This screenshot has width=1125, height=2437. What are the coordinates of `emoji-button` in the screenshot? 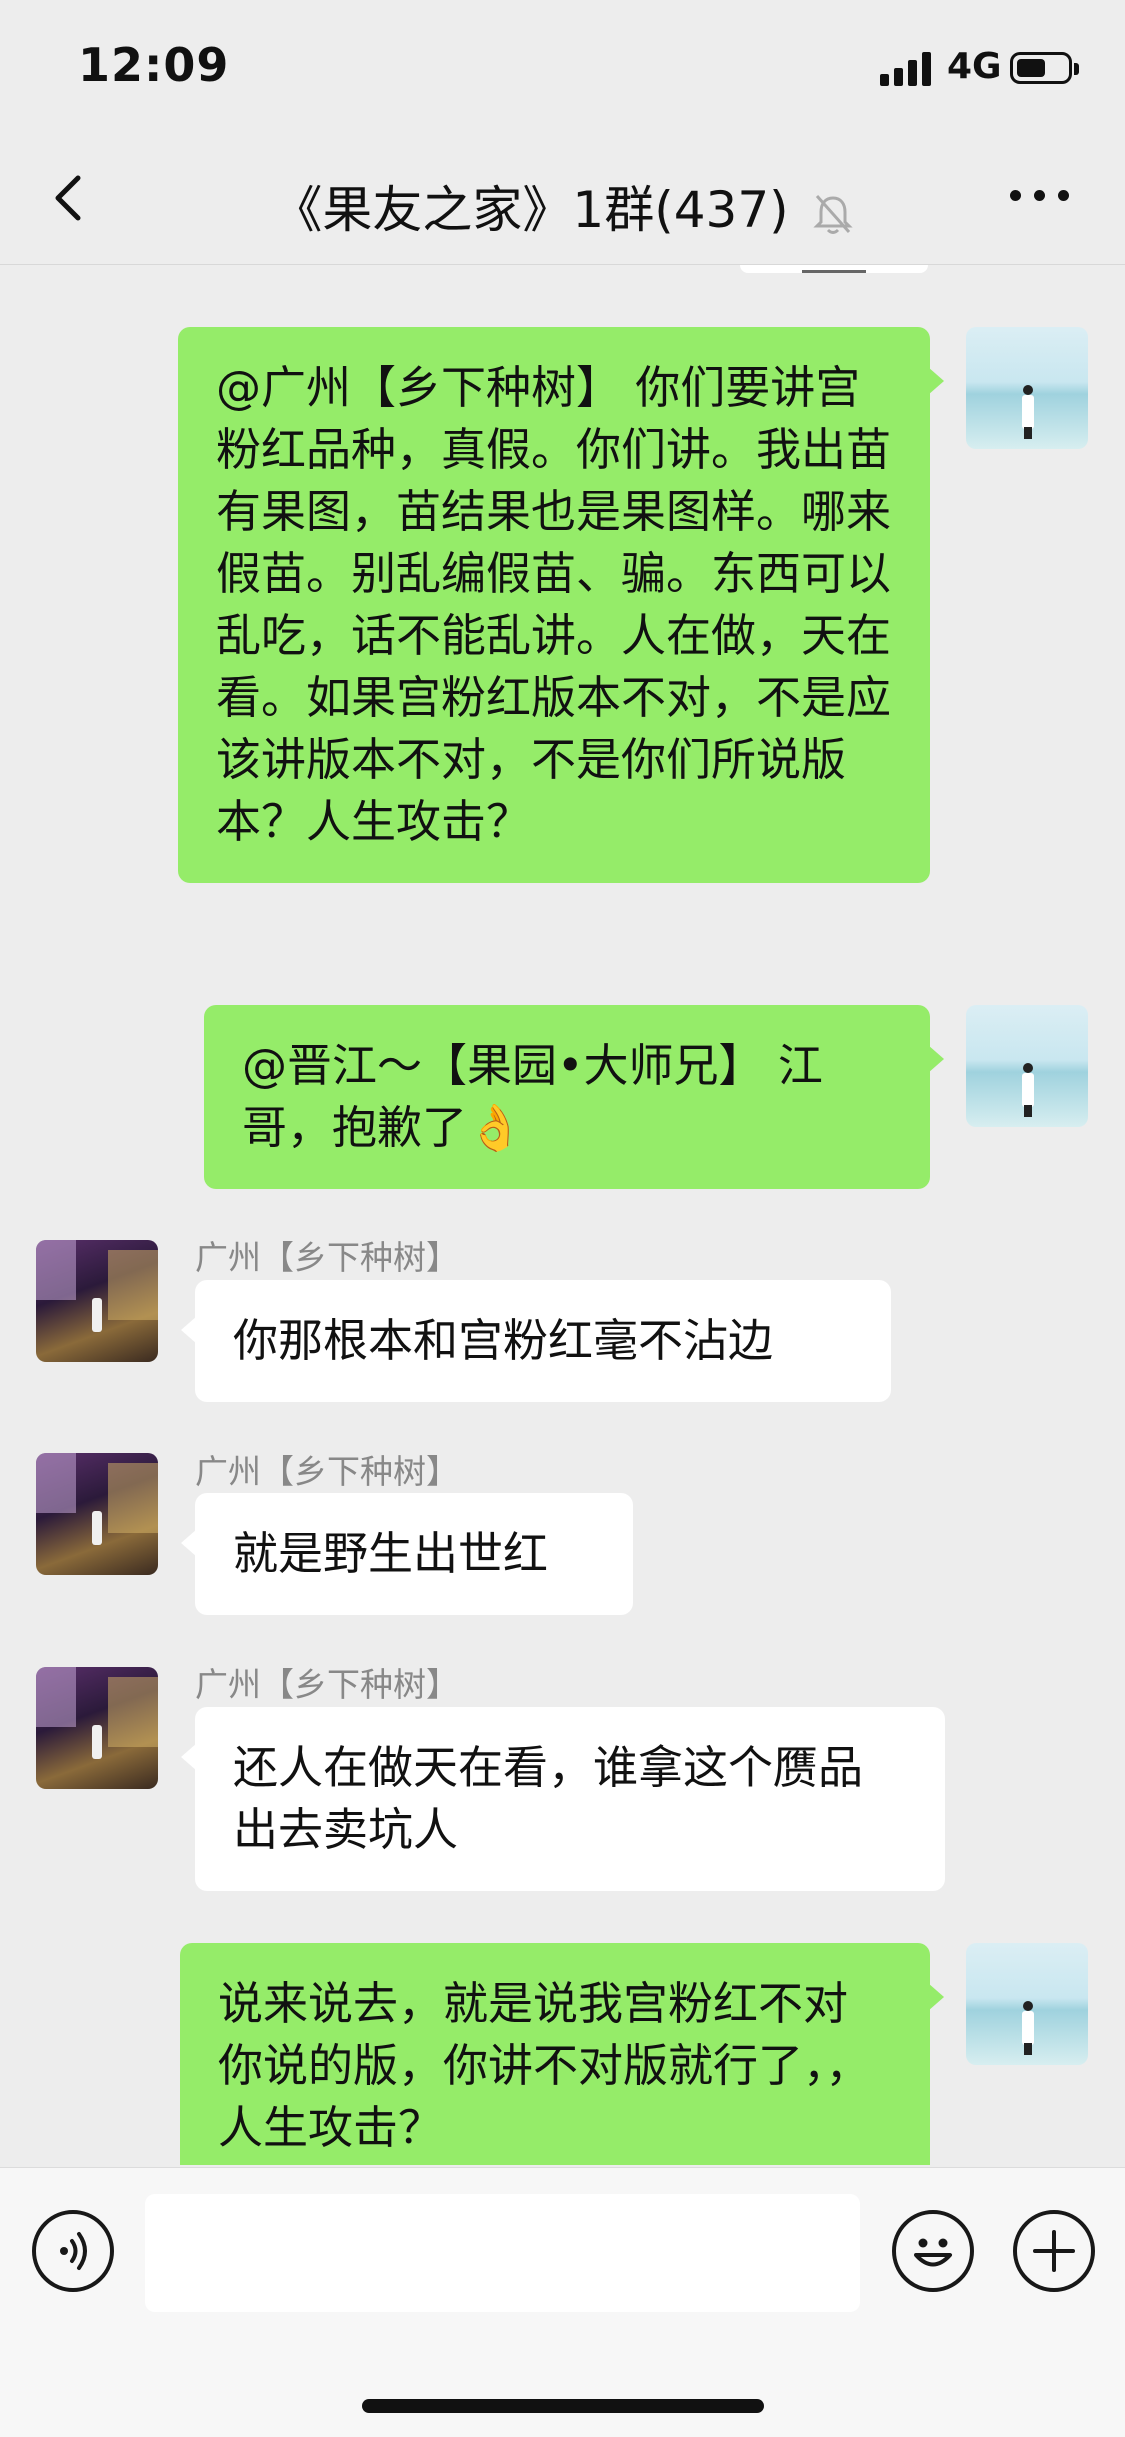 It's located at (933, 2251).